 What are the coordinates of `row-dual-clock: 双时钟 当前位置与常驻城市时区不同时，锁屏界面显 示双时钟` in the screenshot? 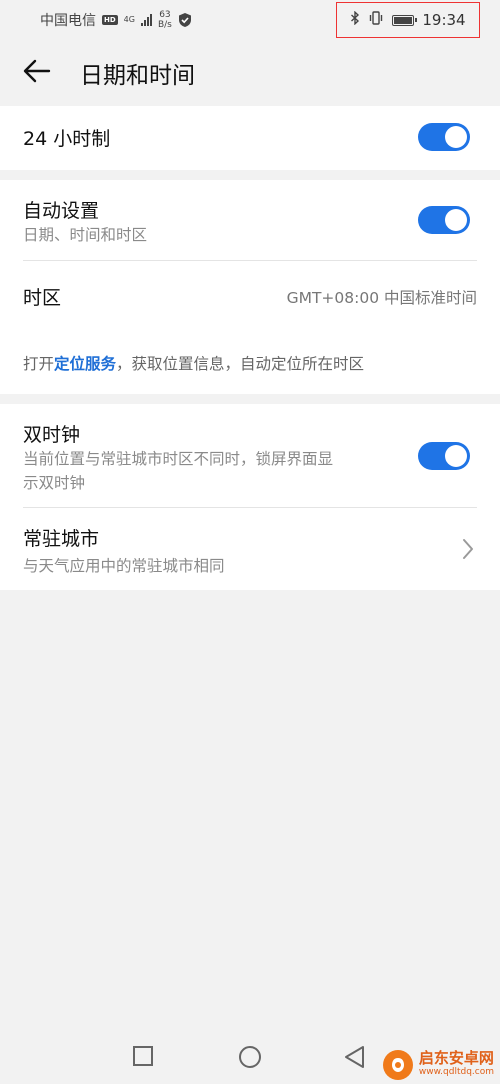 It's located at (250, 455).